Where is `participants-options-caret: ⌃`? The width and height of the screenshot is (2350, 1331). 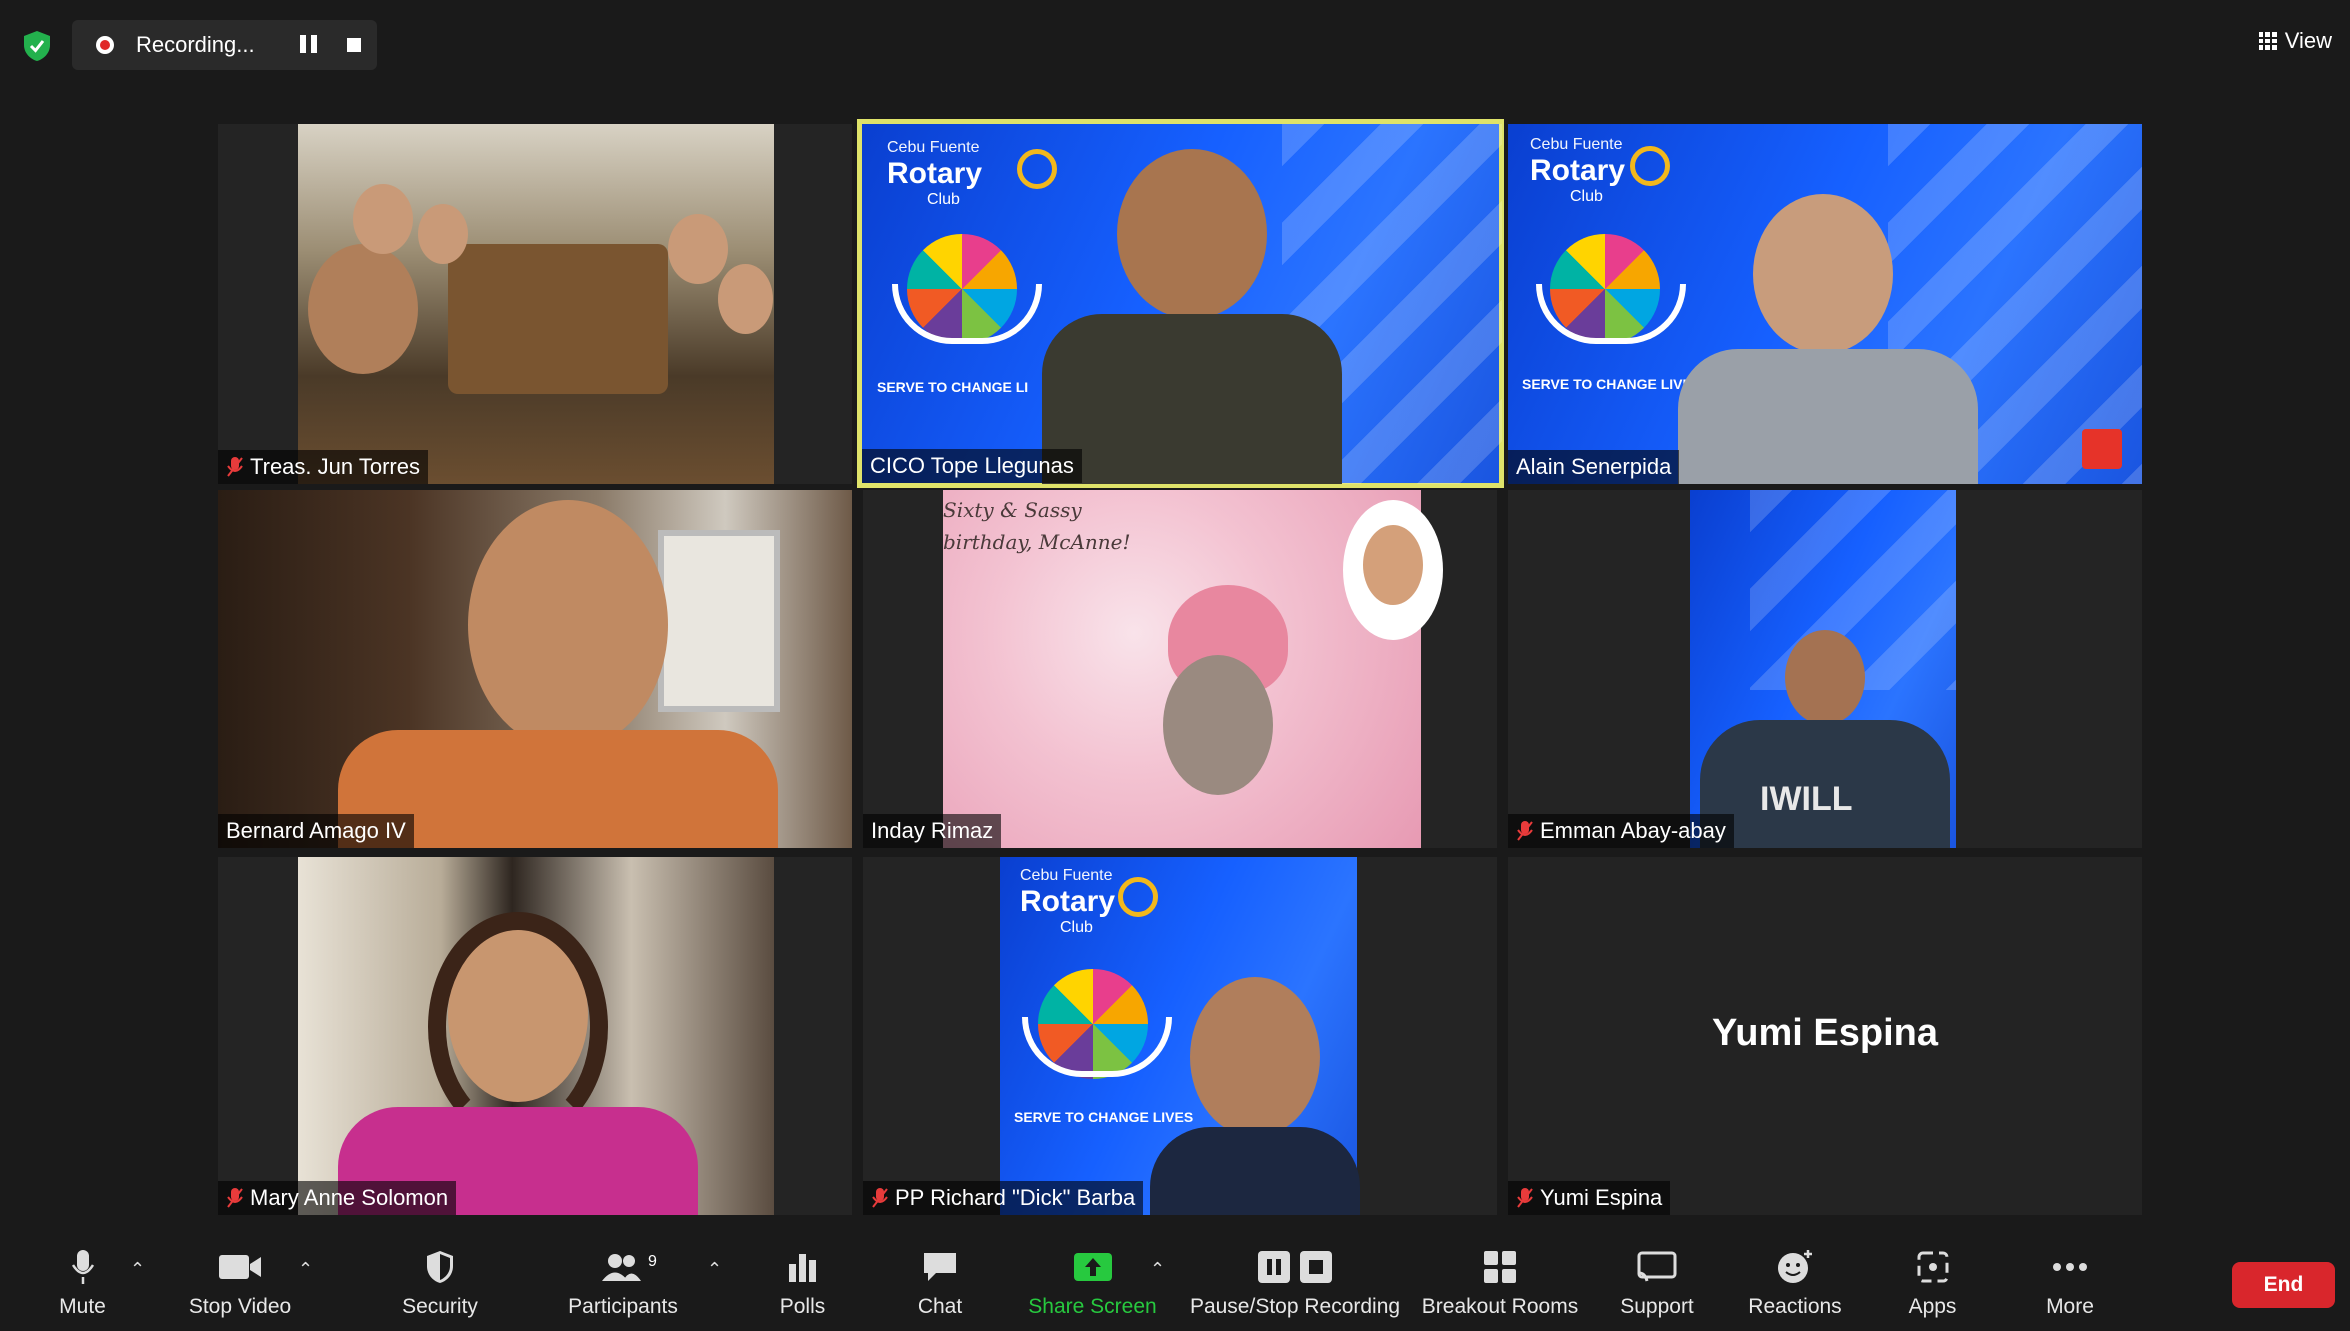
participants-options-caret: ⌃ is located at coordinates (714, 1269).